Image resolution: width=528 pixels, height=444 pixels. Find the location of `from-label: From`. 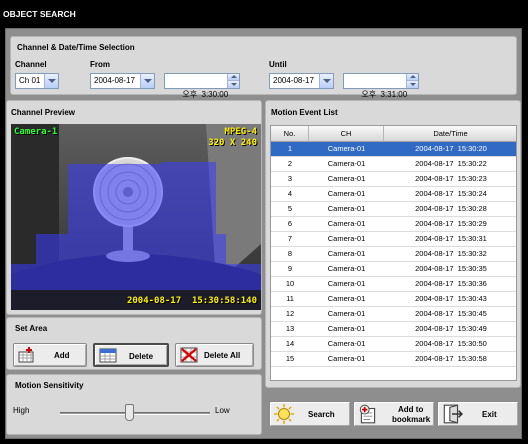

from-label: From is located at coordinates (100, 64).